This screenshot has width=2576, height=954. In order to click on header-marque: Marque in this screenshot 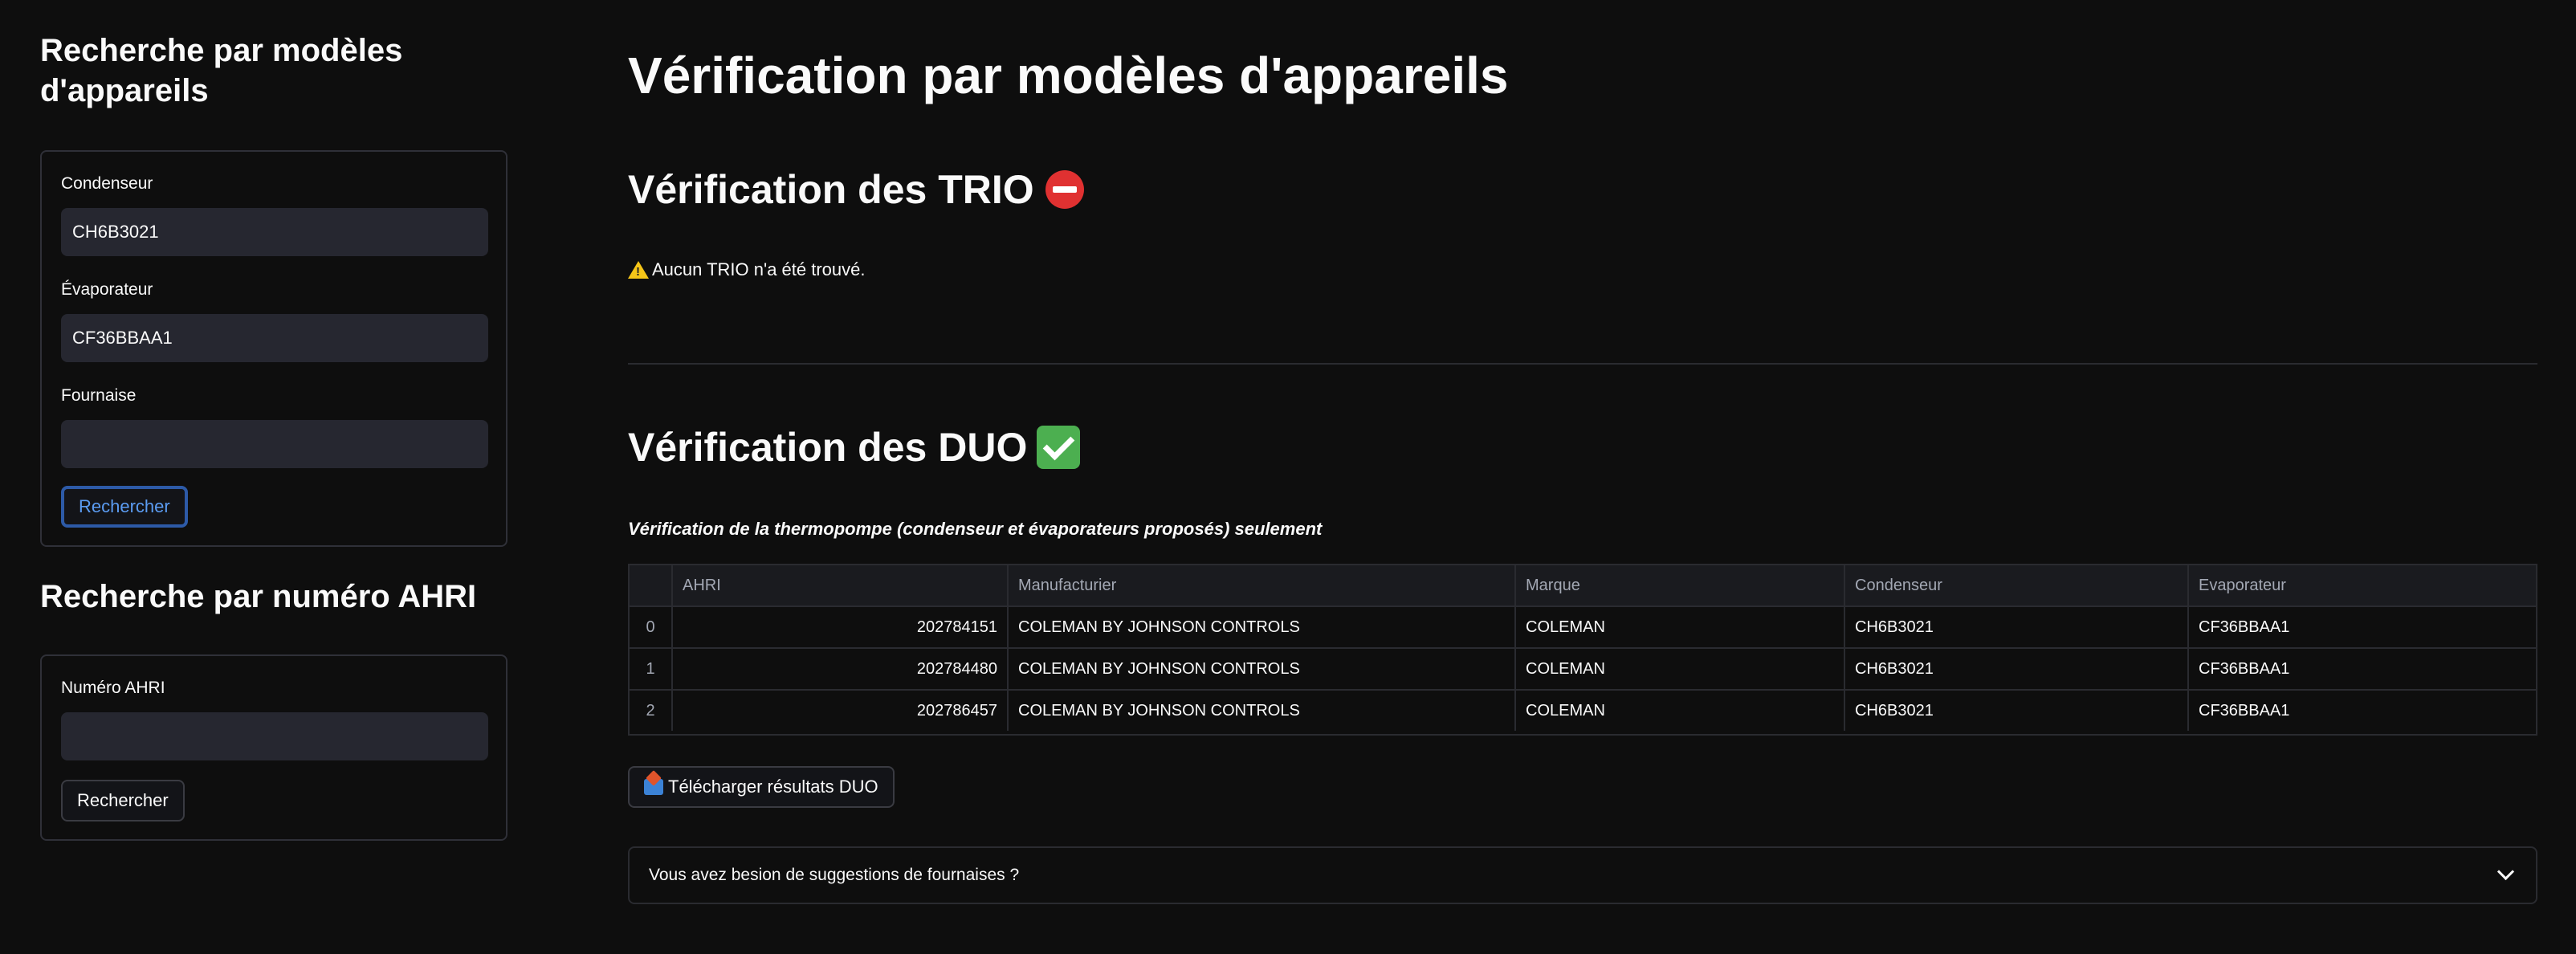, I will do `click(1680, 585)`.